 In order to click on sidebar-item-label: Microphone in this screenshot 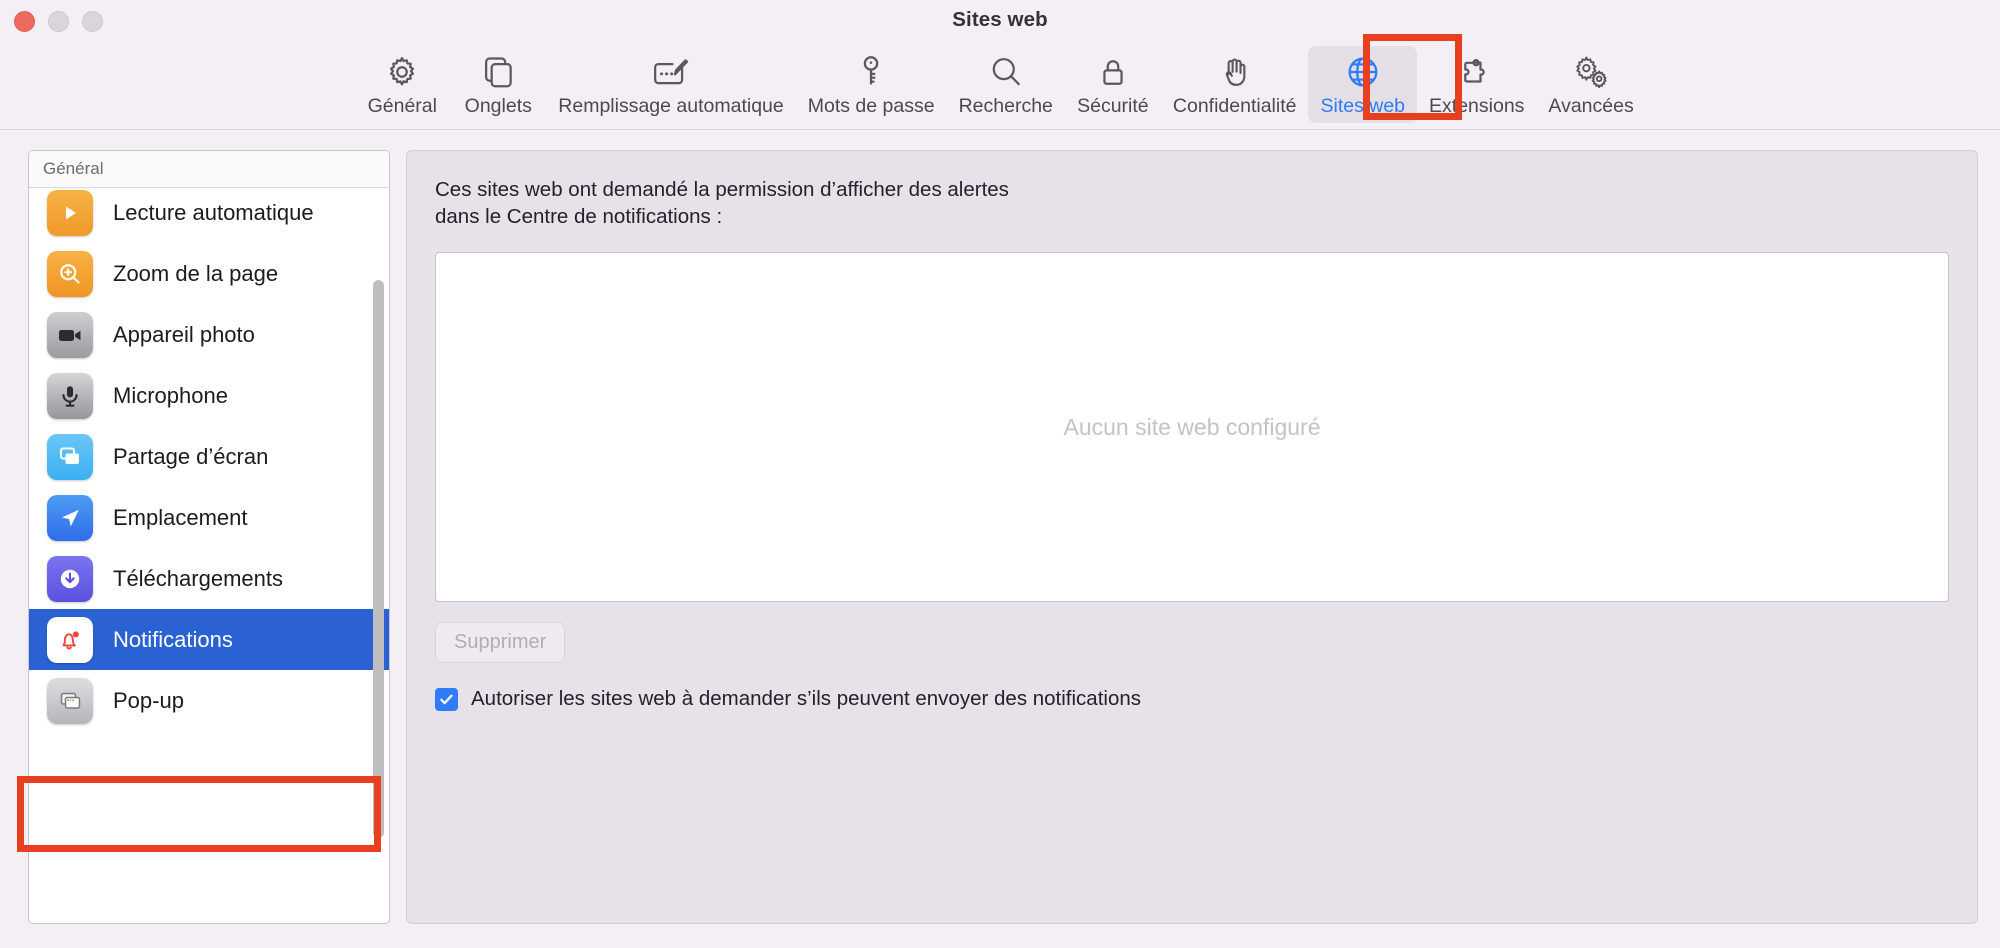, I will do `click(170, 395)`.